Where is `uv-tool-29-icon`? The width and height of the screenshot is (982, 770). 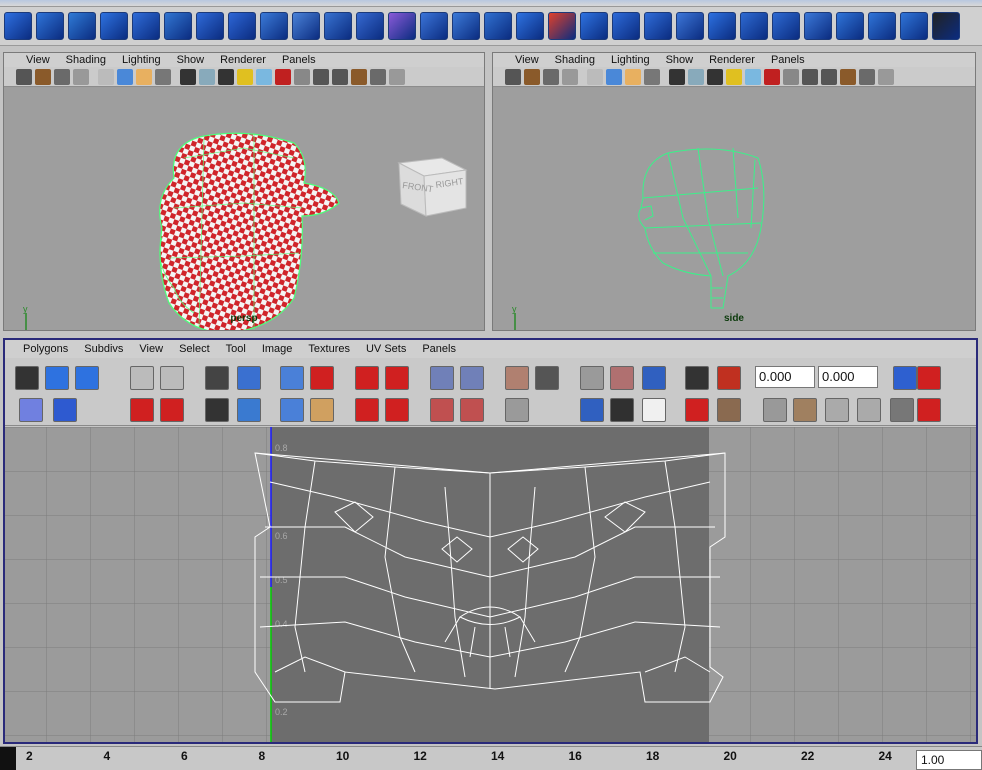
uv-tool-29-icon is located at coordinates (292, 410).